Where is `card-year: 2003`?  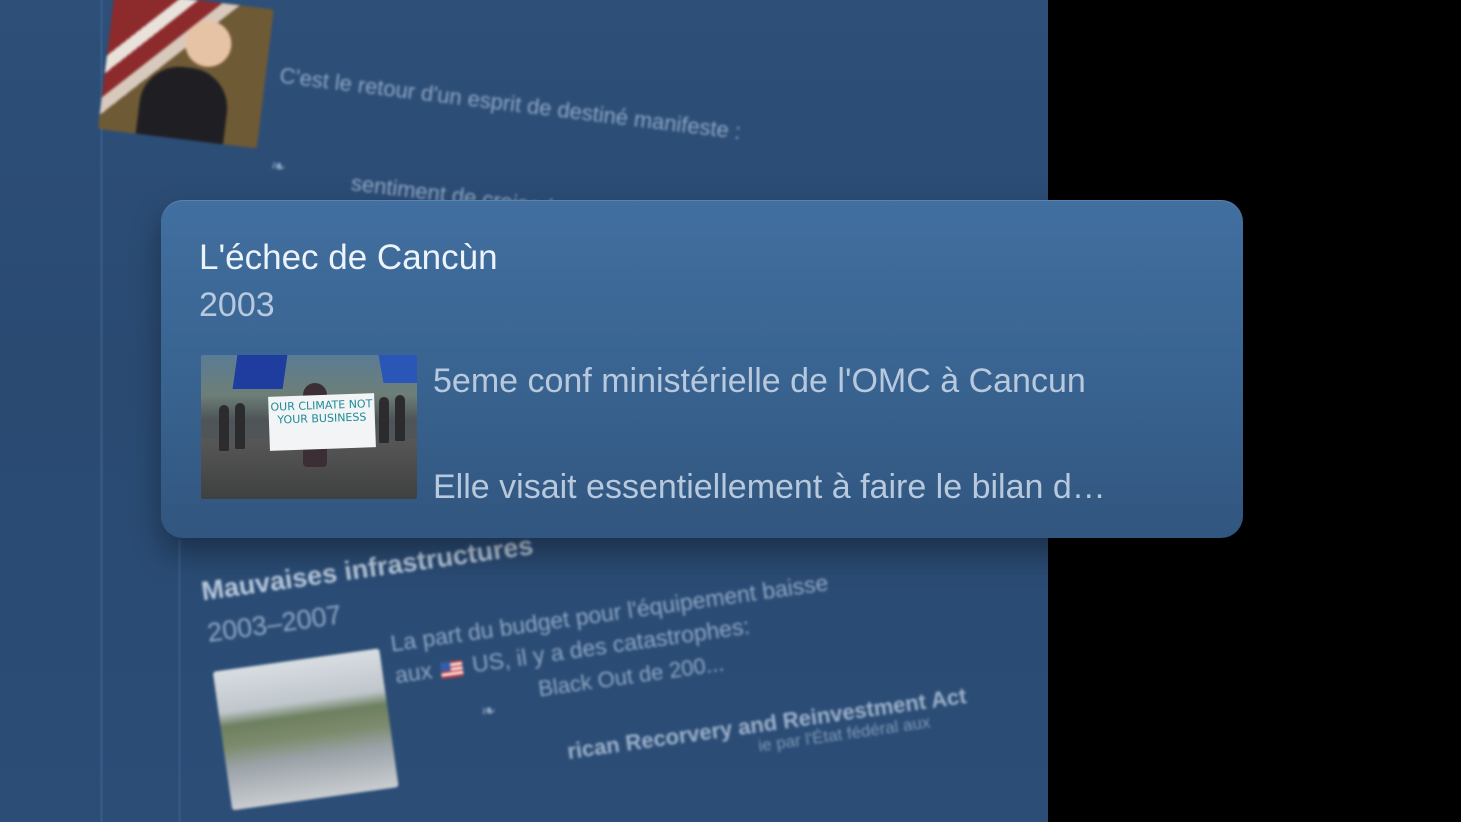 card-year: 2003 is located at coordinates (237, 305).